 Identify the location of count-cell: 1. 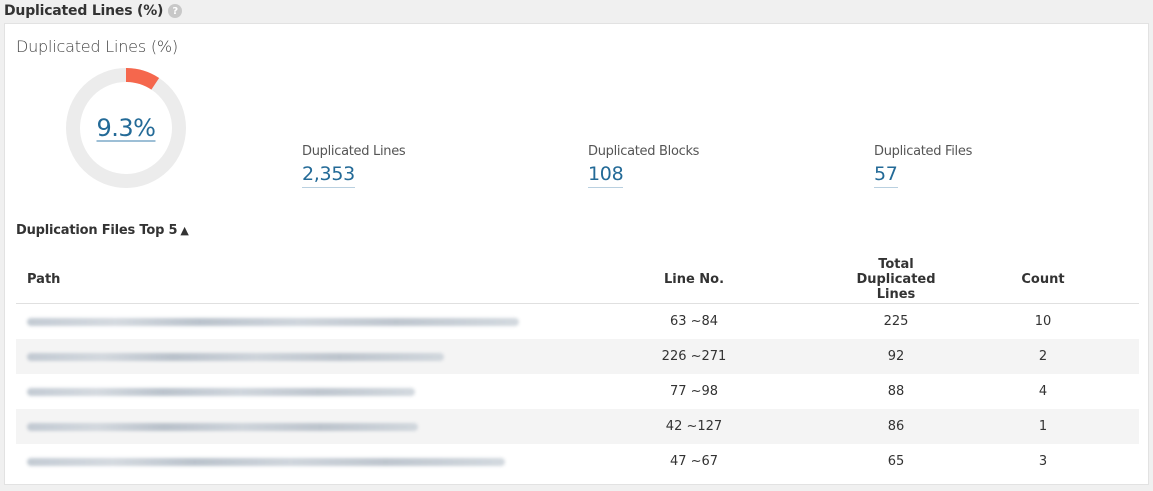
(1043, 426).